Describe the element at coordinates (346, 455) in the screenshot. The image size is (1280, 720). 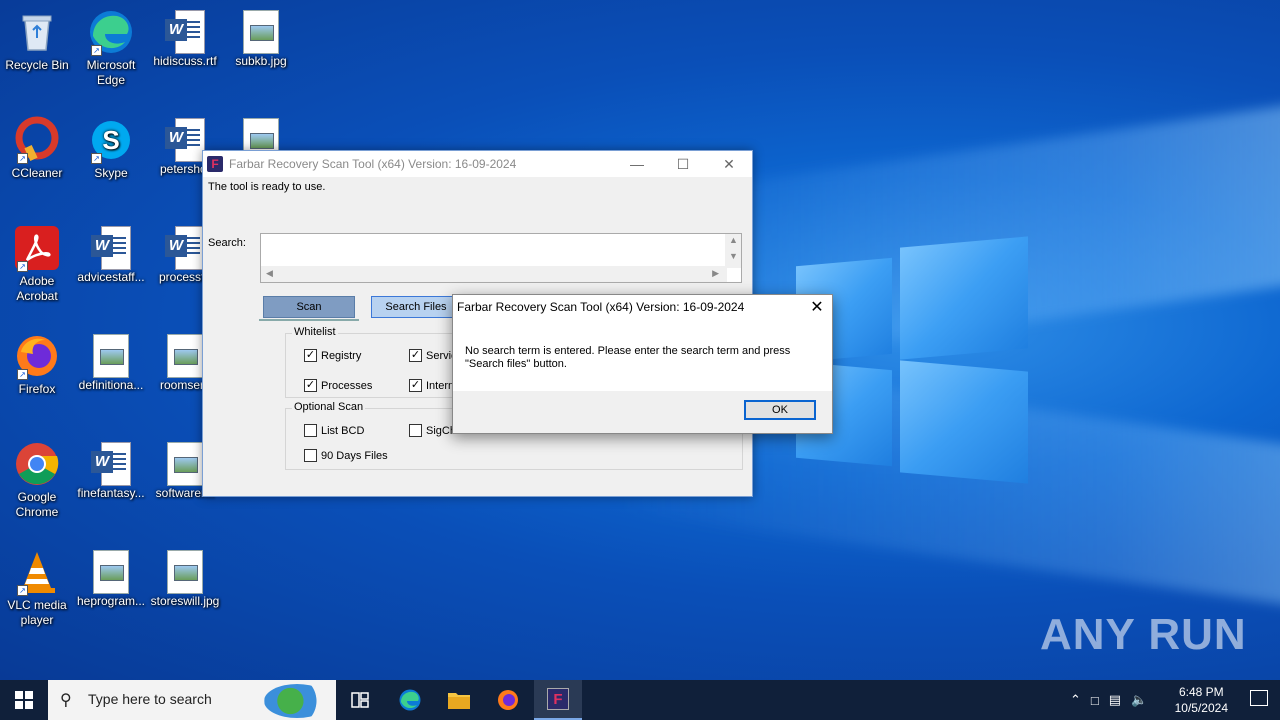
I see `checkbox-90-days-files: 90 Days Files` at that location.